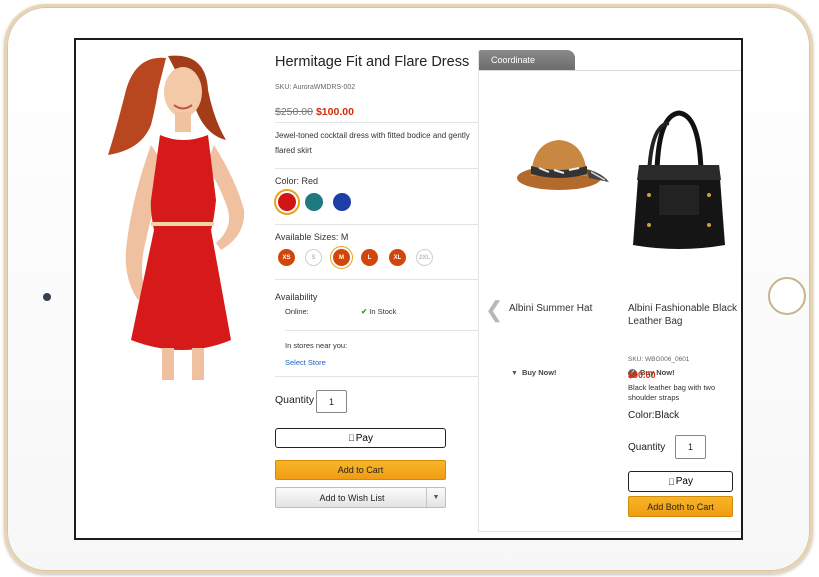 The image size is (819, 577). What do you see at coordinates (342, 202) in the screenshot?
I see `color-swatch-blue` at bounding box center [342, 202].